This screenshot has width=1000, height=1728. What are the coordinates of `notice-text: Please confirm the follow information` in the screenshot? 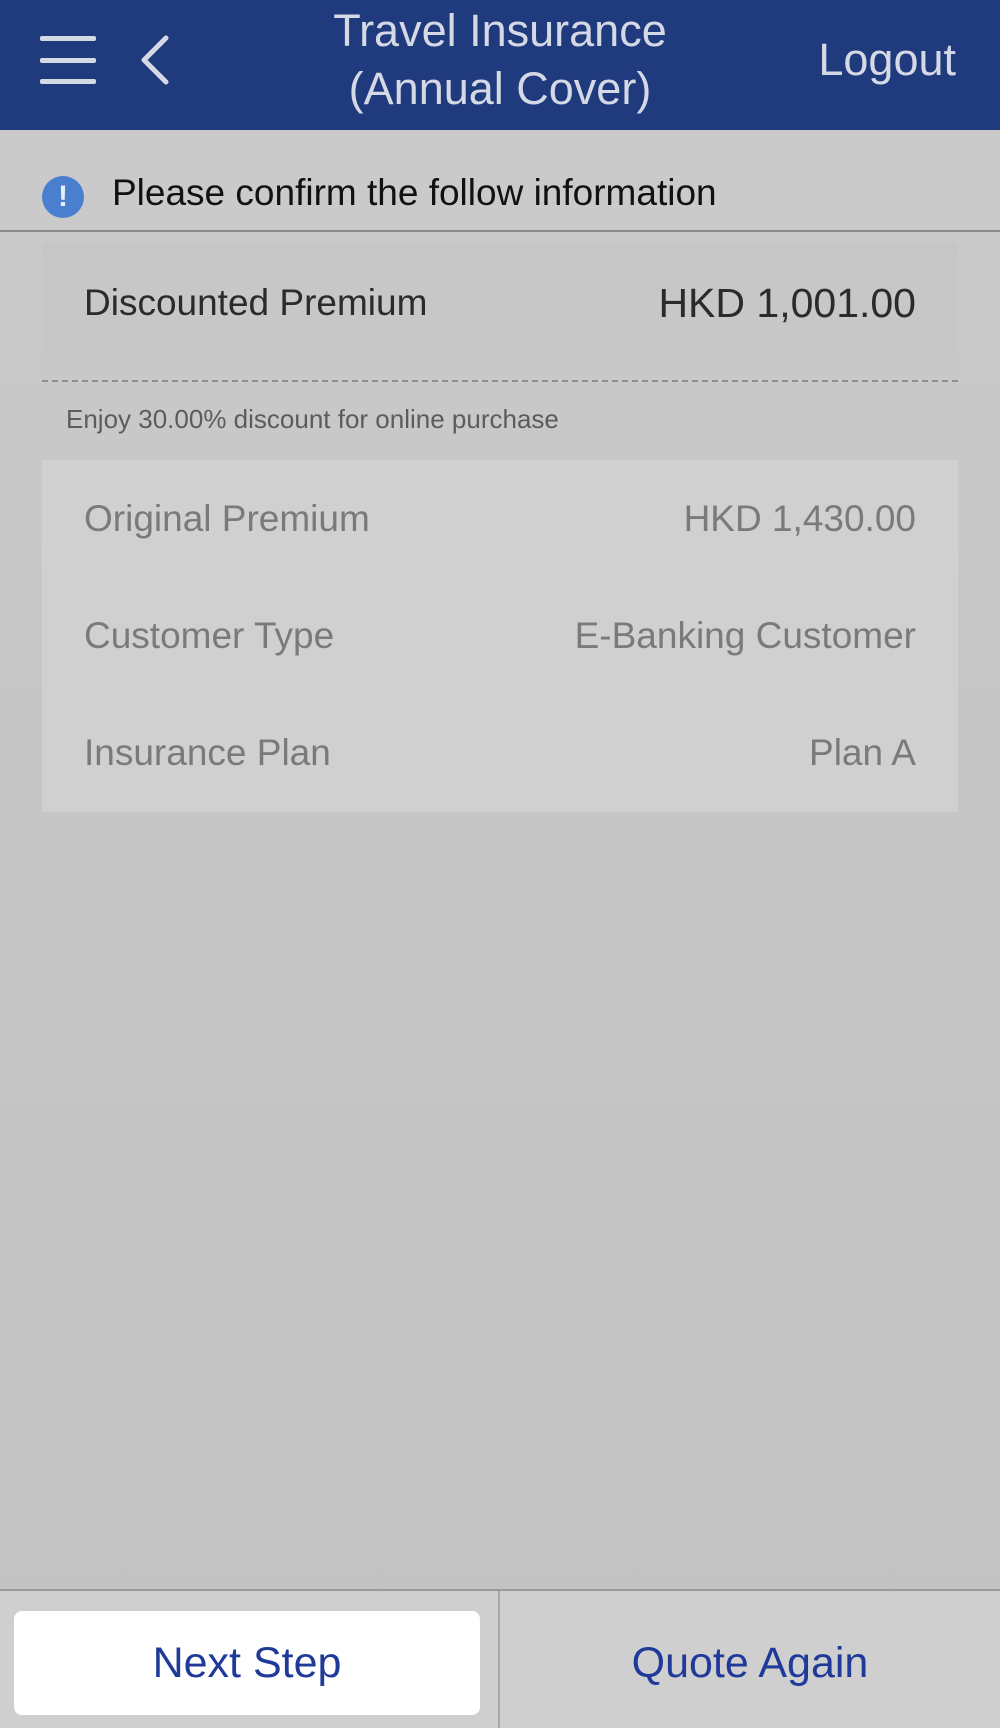 It's located at (414, 192).